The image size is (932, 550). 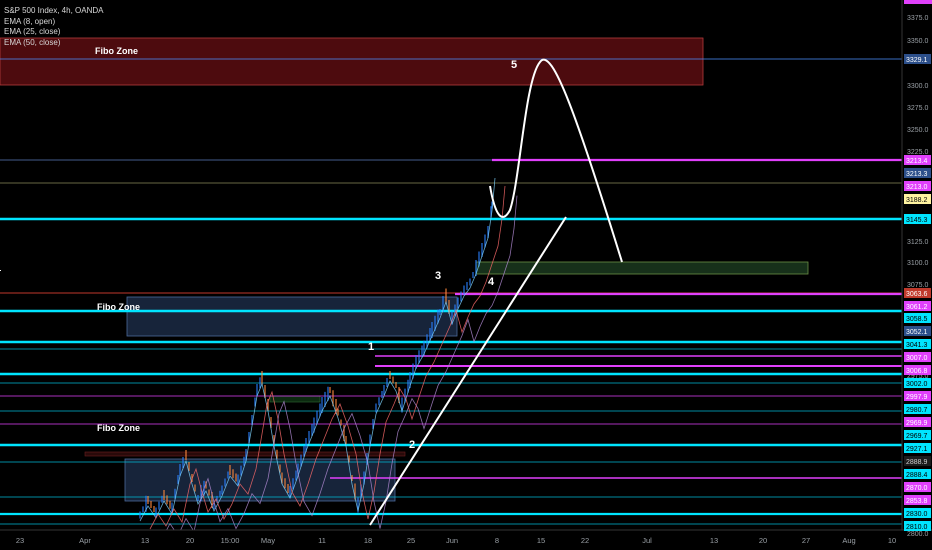 I want to click on symbol-title: S&P 500 Index, 4h, OANDA, so click(x=53, y=11).